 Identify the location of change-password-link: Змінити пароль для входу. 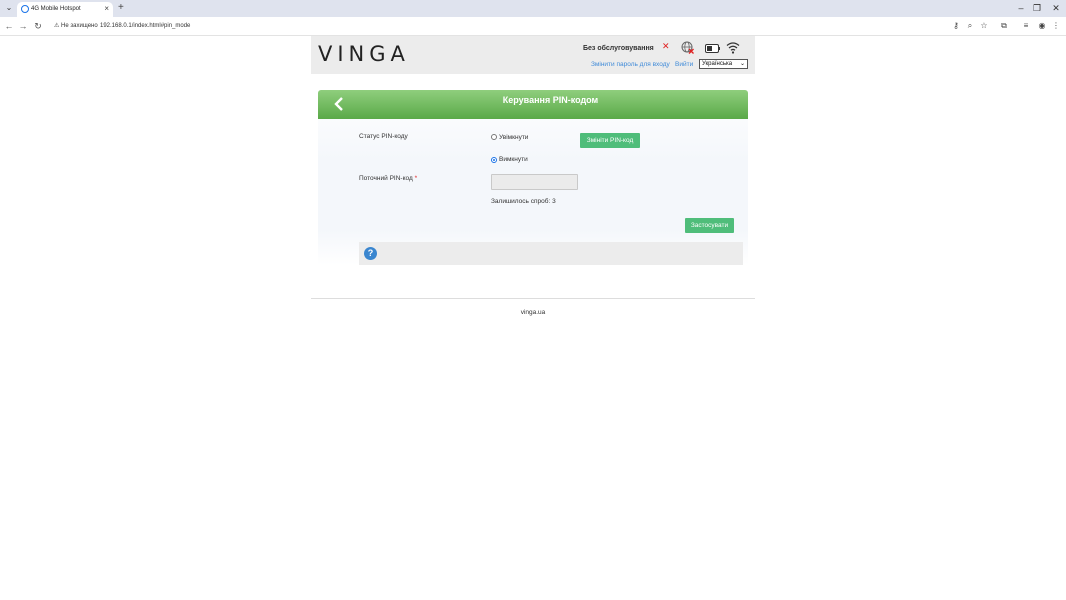
(630, 65).